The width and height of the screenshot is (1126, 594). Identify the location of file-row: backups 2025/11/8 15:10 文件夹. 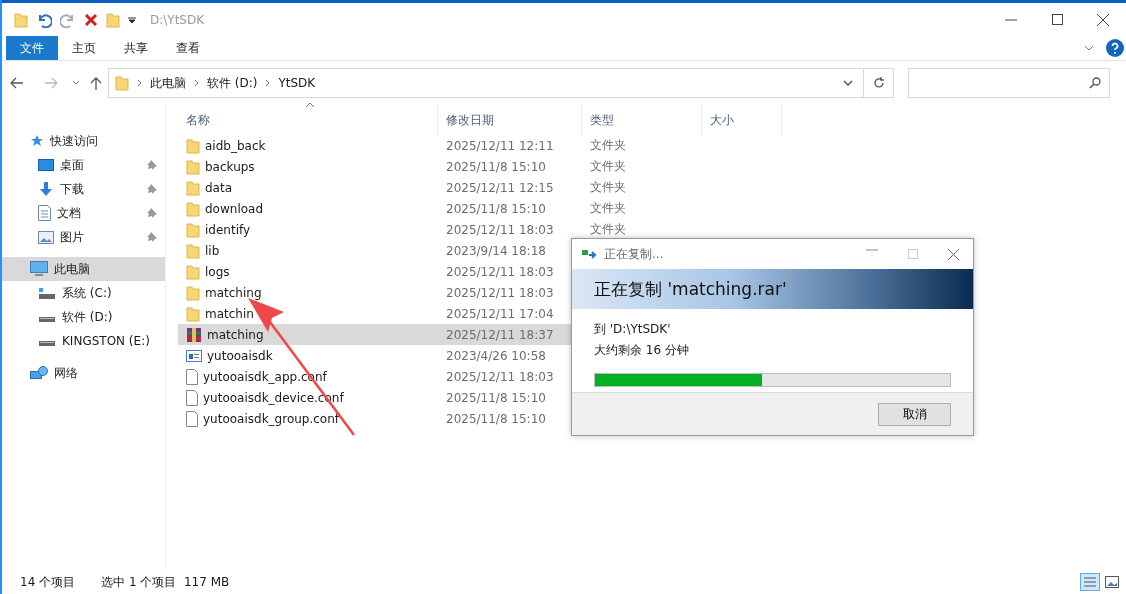
(440, 166).